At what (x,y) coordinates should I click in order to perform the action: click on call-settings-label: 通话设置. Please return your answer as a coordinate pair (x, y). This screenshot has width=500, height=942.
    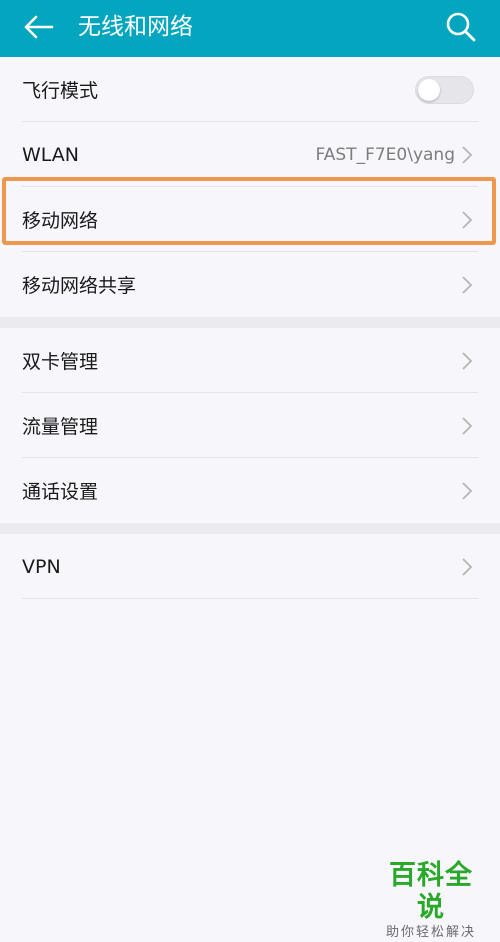
    Looking at the image, I should click on (60, 492).